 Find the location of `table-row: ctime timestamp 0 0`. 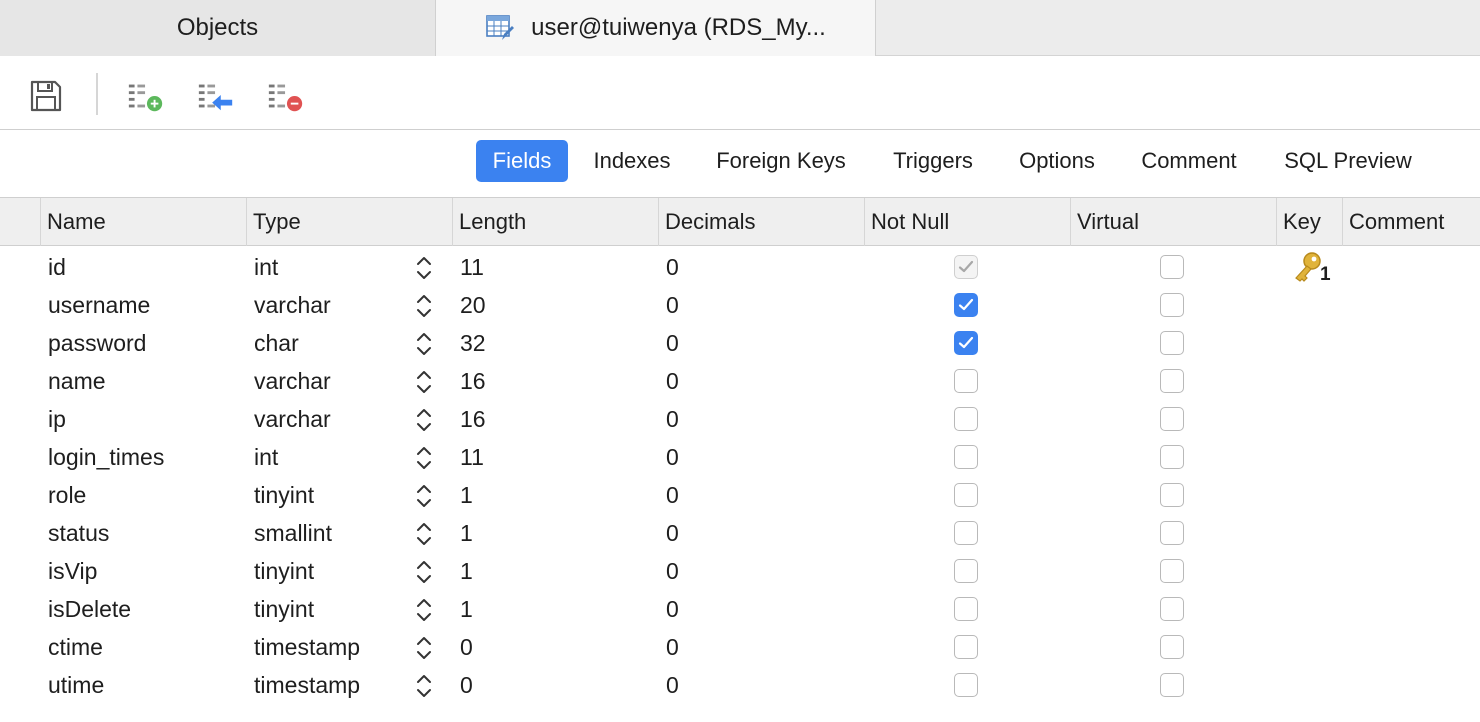

table-row: ctime timestamp 0 0 is located at coordinates (740, 647).